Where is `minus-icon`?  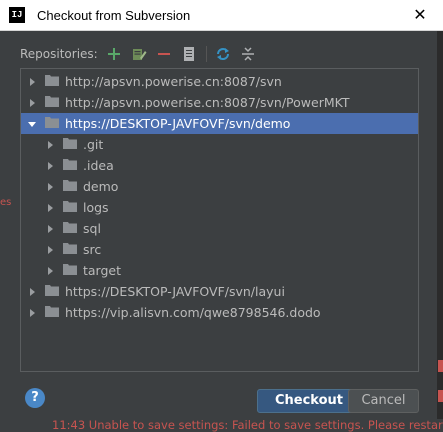
minus-icon is located at coordinates (163, 54).